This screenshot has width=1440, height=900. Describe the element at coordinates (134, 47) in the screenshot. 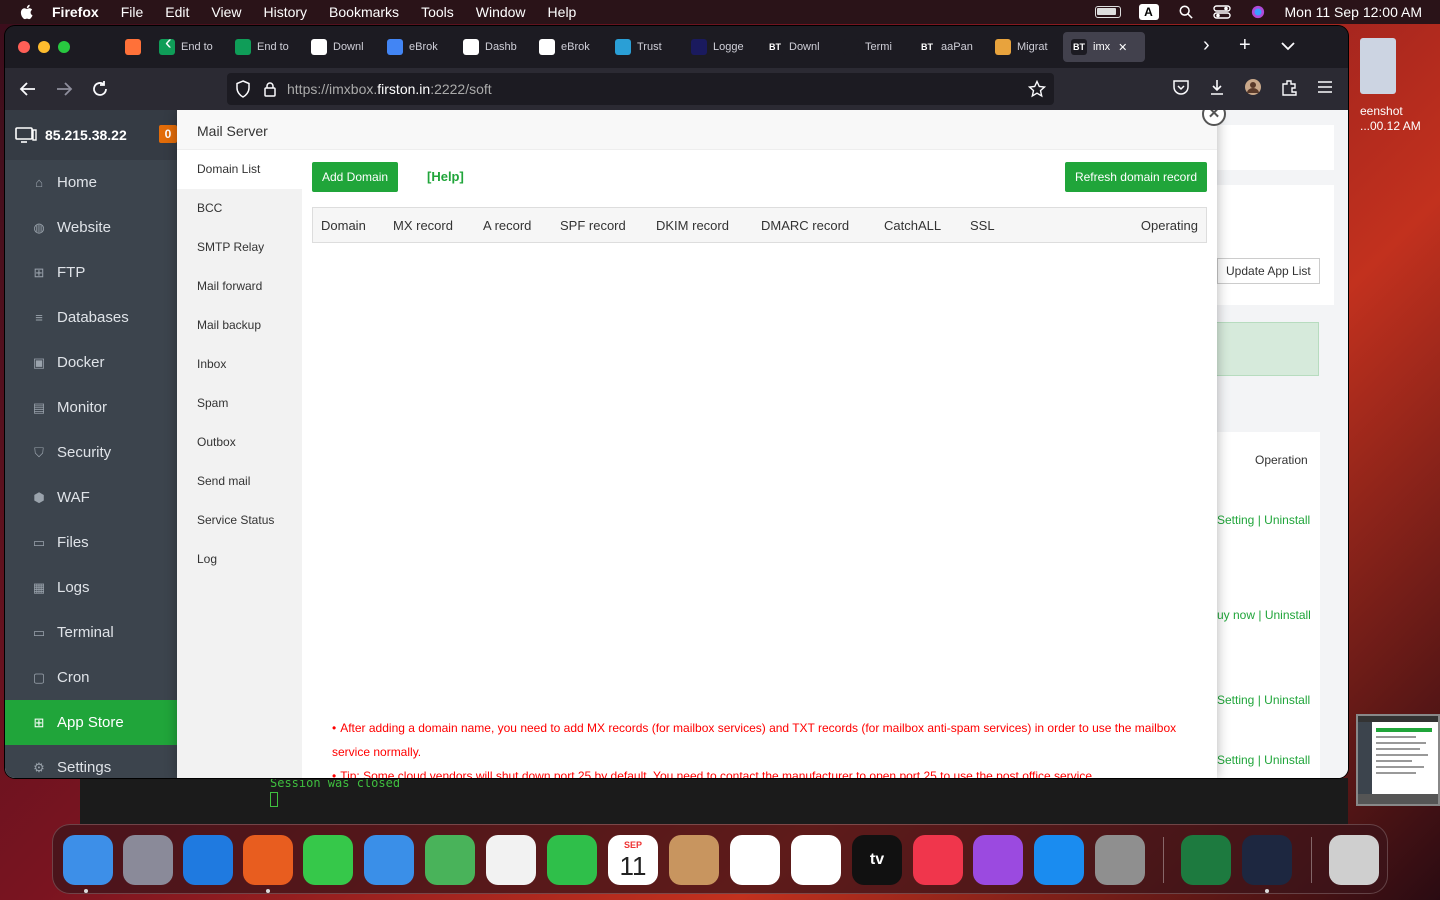

I see `browser-tab` at that location.